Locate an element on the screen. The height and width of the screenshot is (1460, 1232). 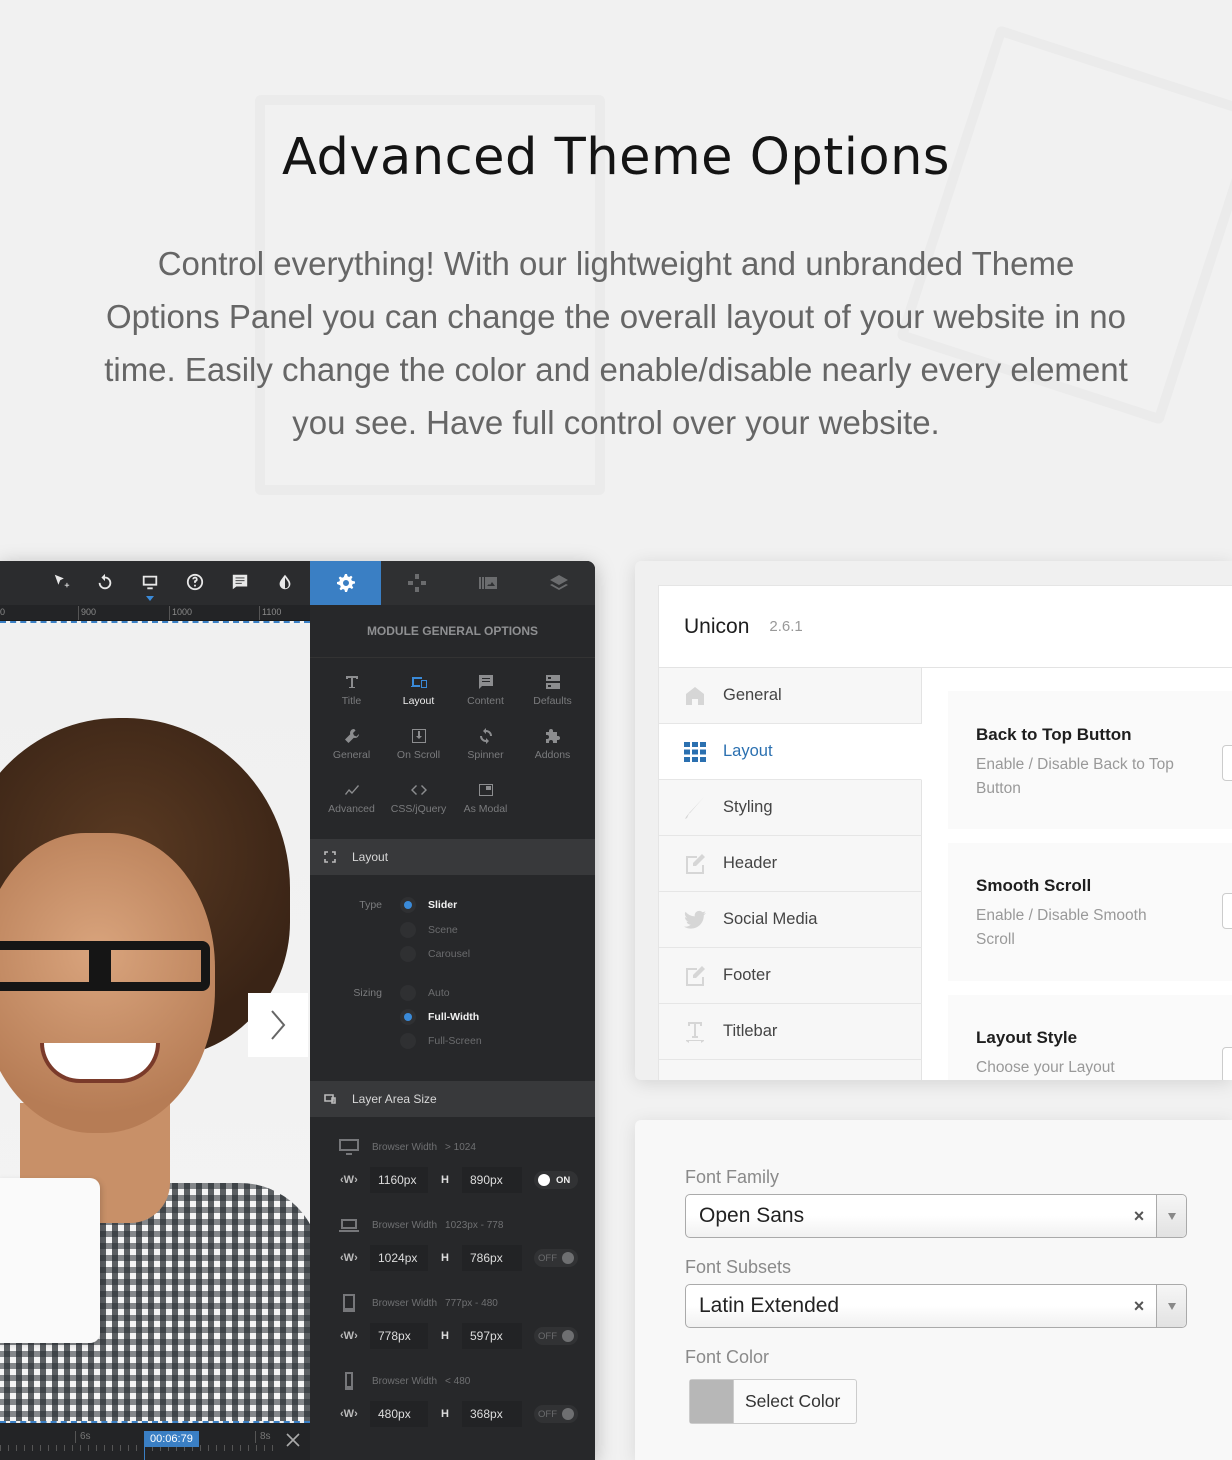
title-icon is located at coordinates (351, 682).